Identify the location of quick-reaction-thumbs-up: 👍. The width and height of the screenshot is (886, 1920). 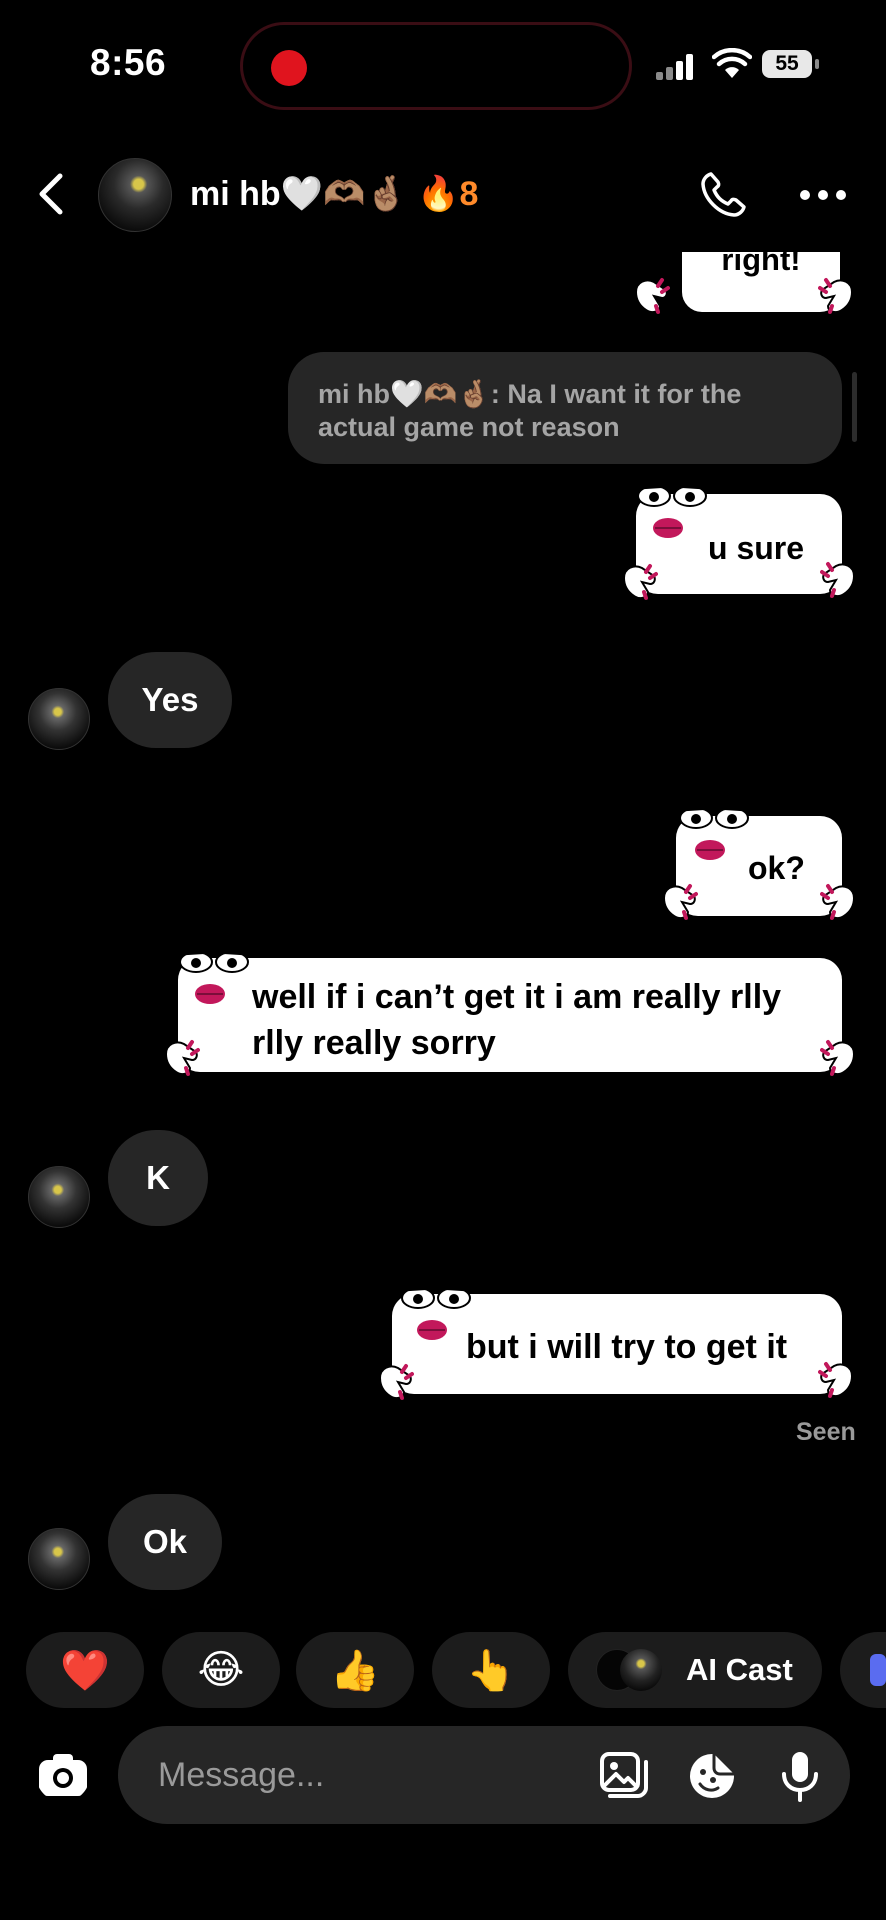
(355, 1670).